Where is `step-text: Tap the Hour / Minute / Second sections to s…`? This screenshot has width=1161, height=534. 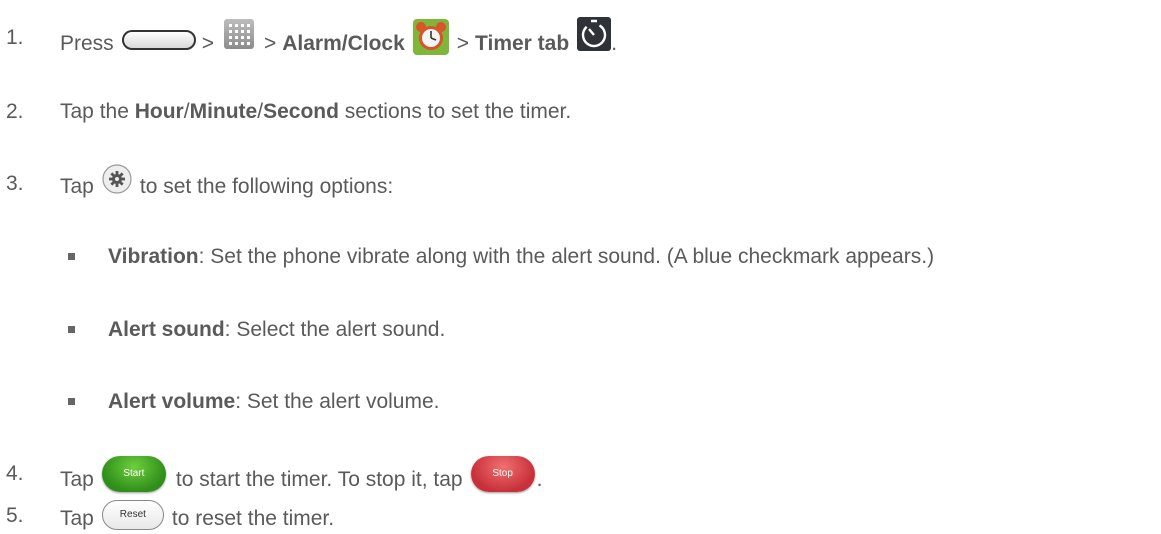
step-text: Tap the Hour / Minute / Second sections to s… is located at coordinates (315, 112).